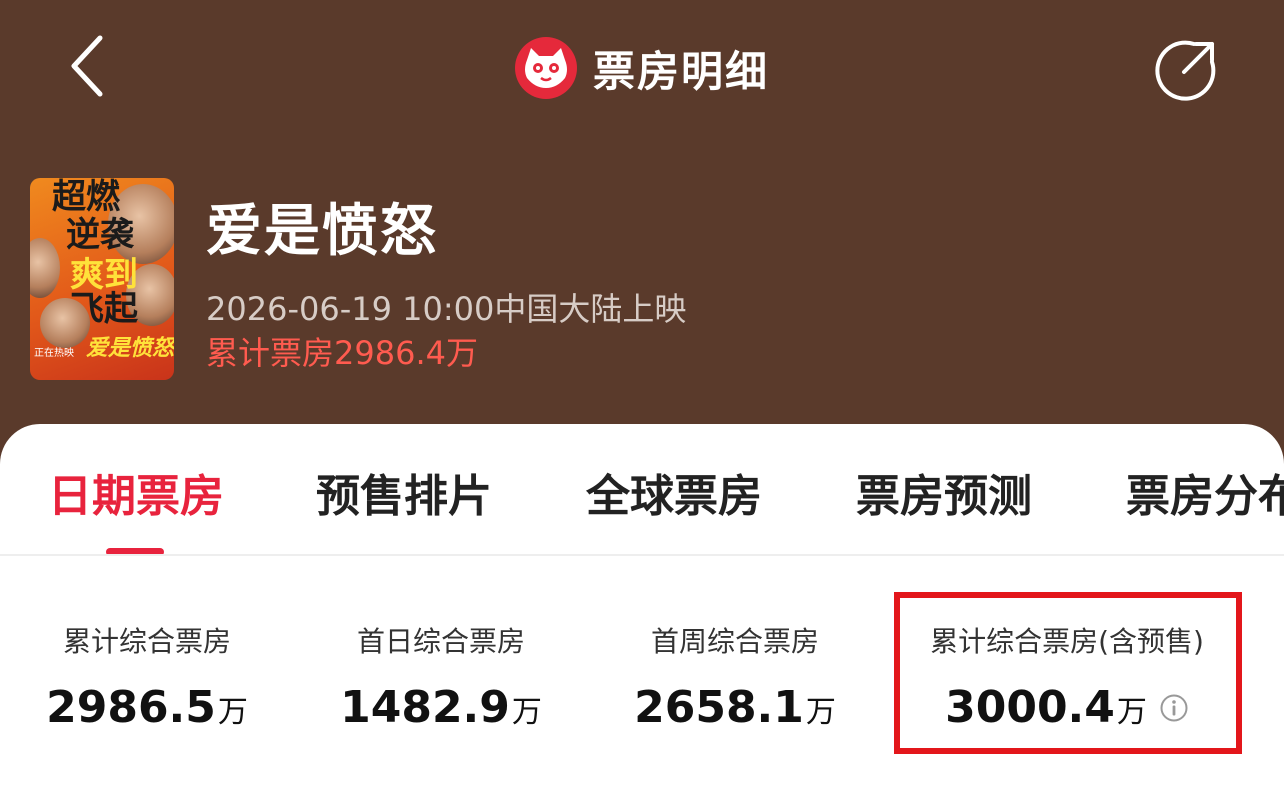  What do you see at coordinates (404, 492) in the screenshot?
I see `tab-presale-schedule: 预售排片` at bounding box center [404, 492].